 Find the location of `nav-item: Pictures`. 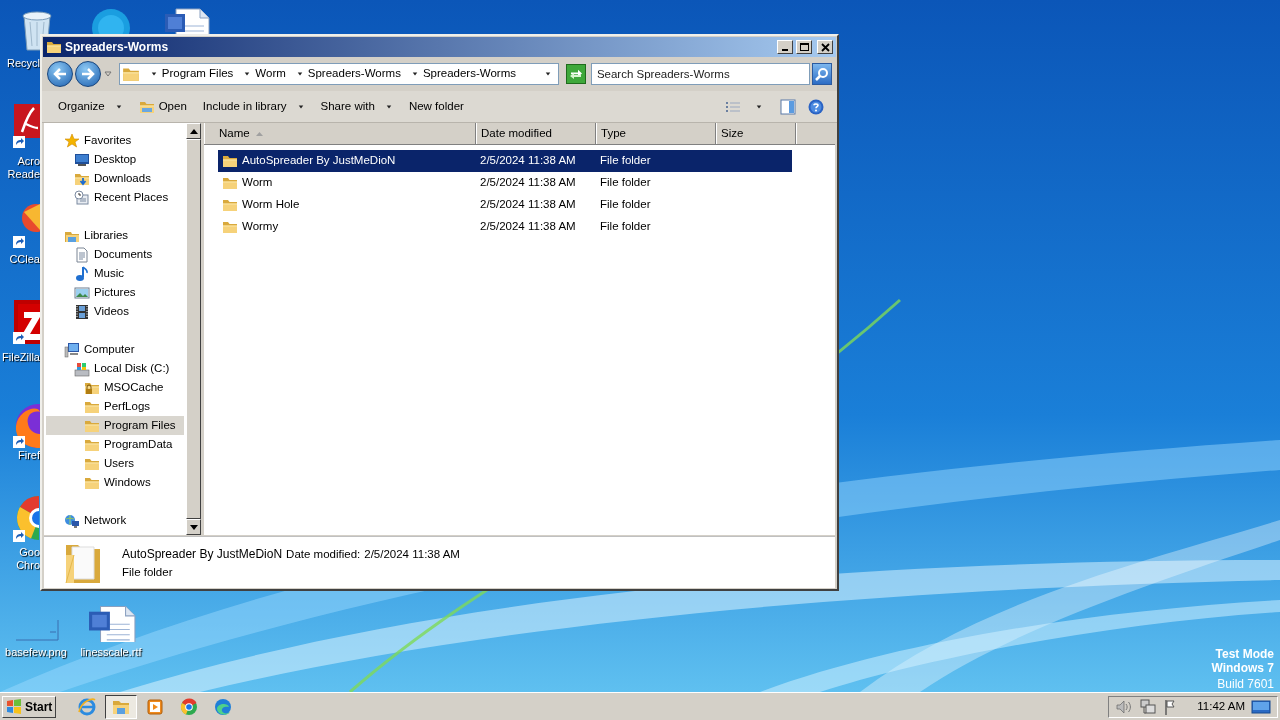

nav-item: Pictures is located at coordinates (115, 292).